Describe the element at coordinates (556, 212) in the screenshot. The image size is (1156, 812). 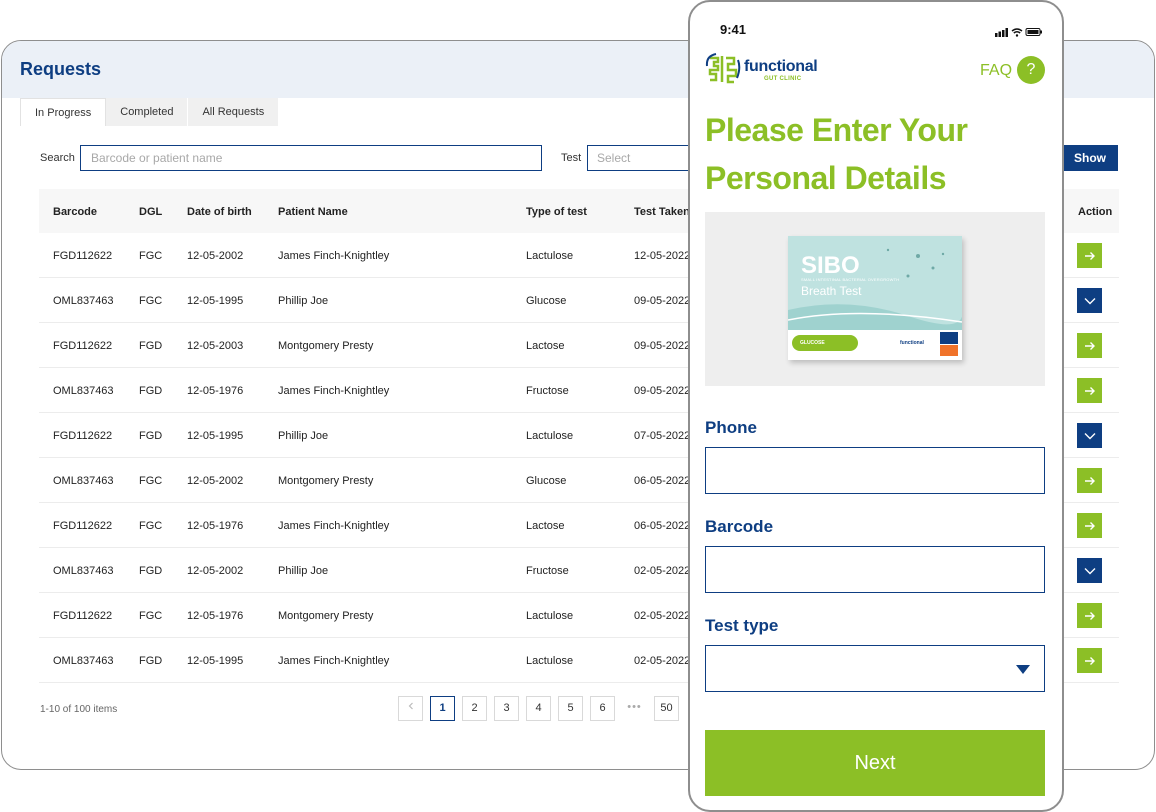
I see `column-header-type-of-test: Type of test` at that location.